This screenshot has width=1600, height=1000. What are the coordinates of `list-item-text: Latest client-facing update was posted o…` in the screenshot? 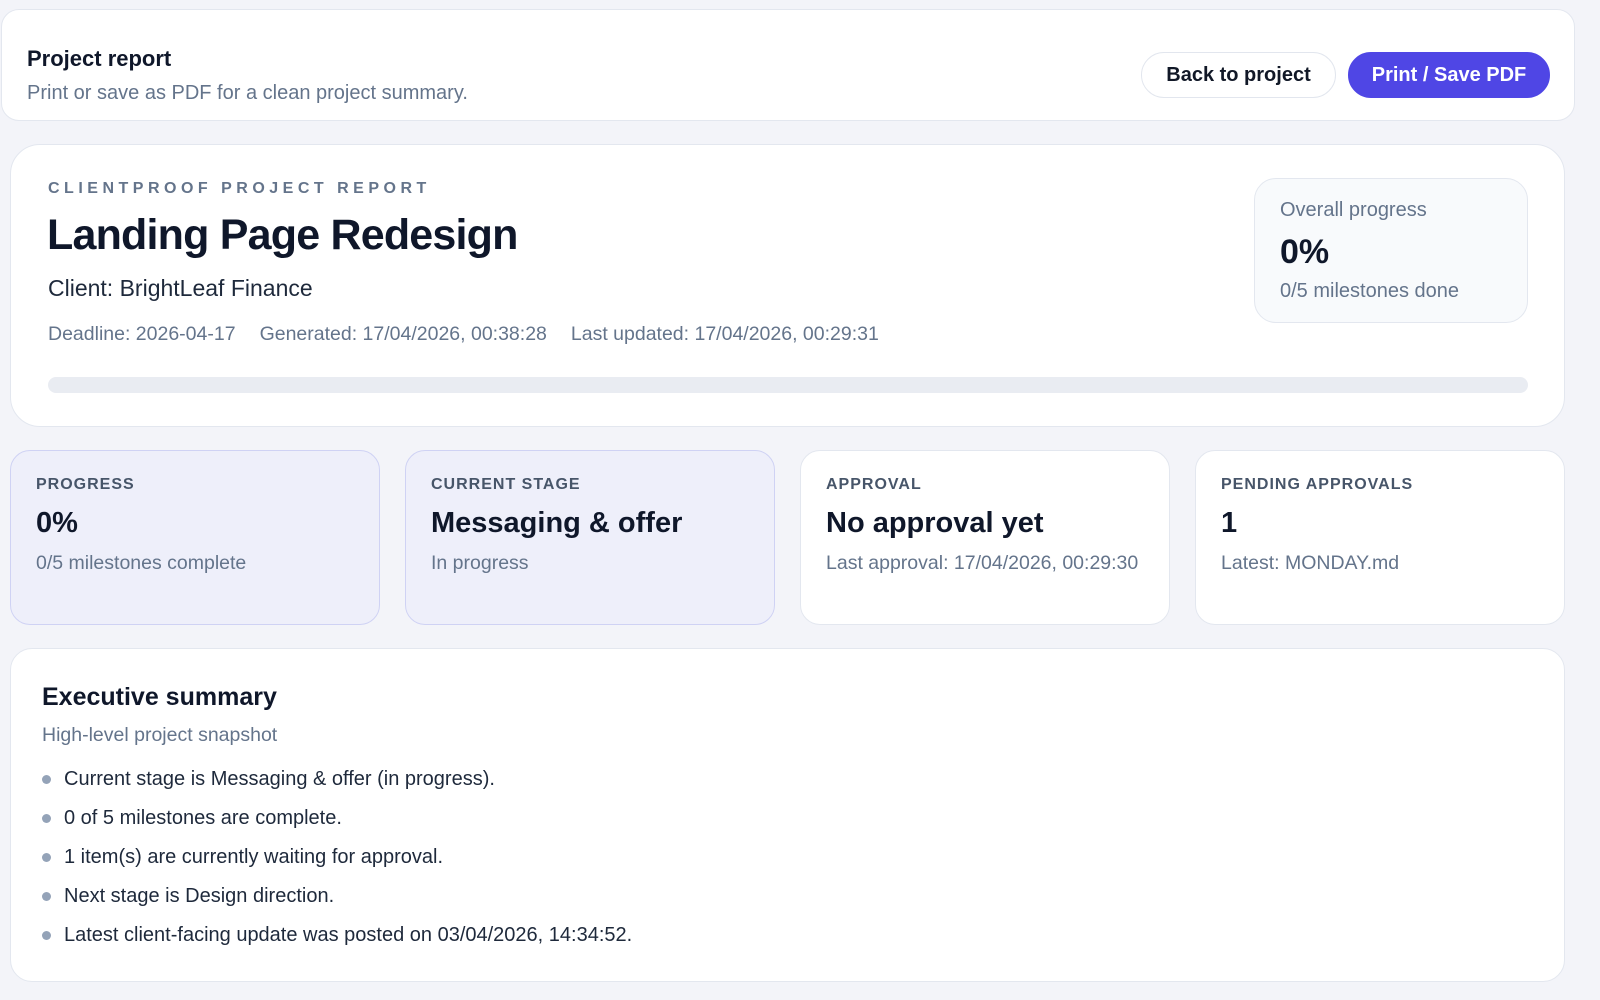 It's located at (348, 935).